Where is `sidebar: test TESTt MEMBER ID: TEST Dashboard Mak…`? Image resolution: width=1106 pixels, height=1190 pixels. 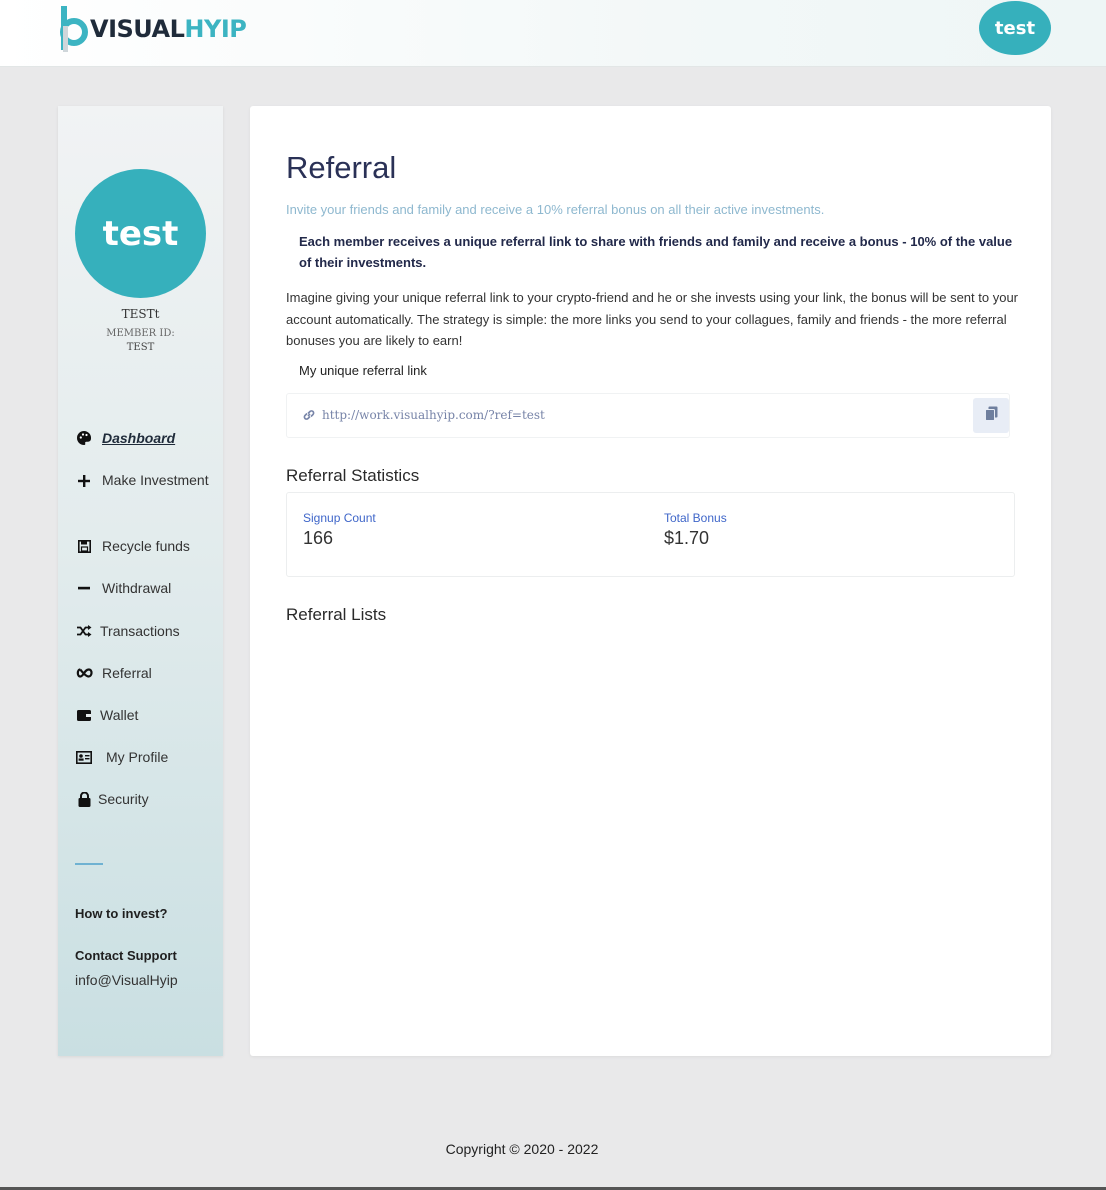
sidebar: test TESTt MEMBER ID: TEST Dashboard Mak… is located at coordinates (140, 581).